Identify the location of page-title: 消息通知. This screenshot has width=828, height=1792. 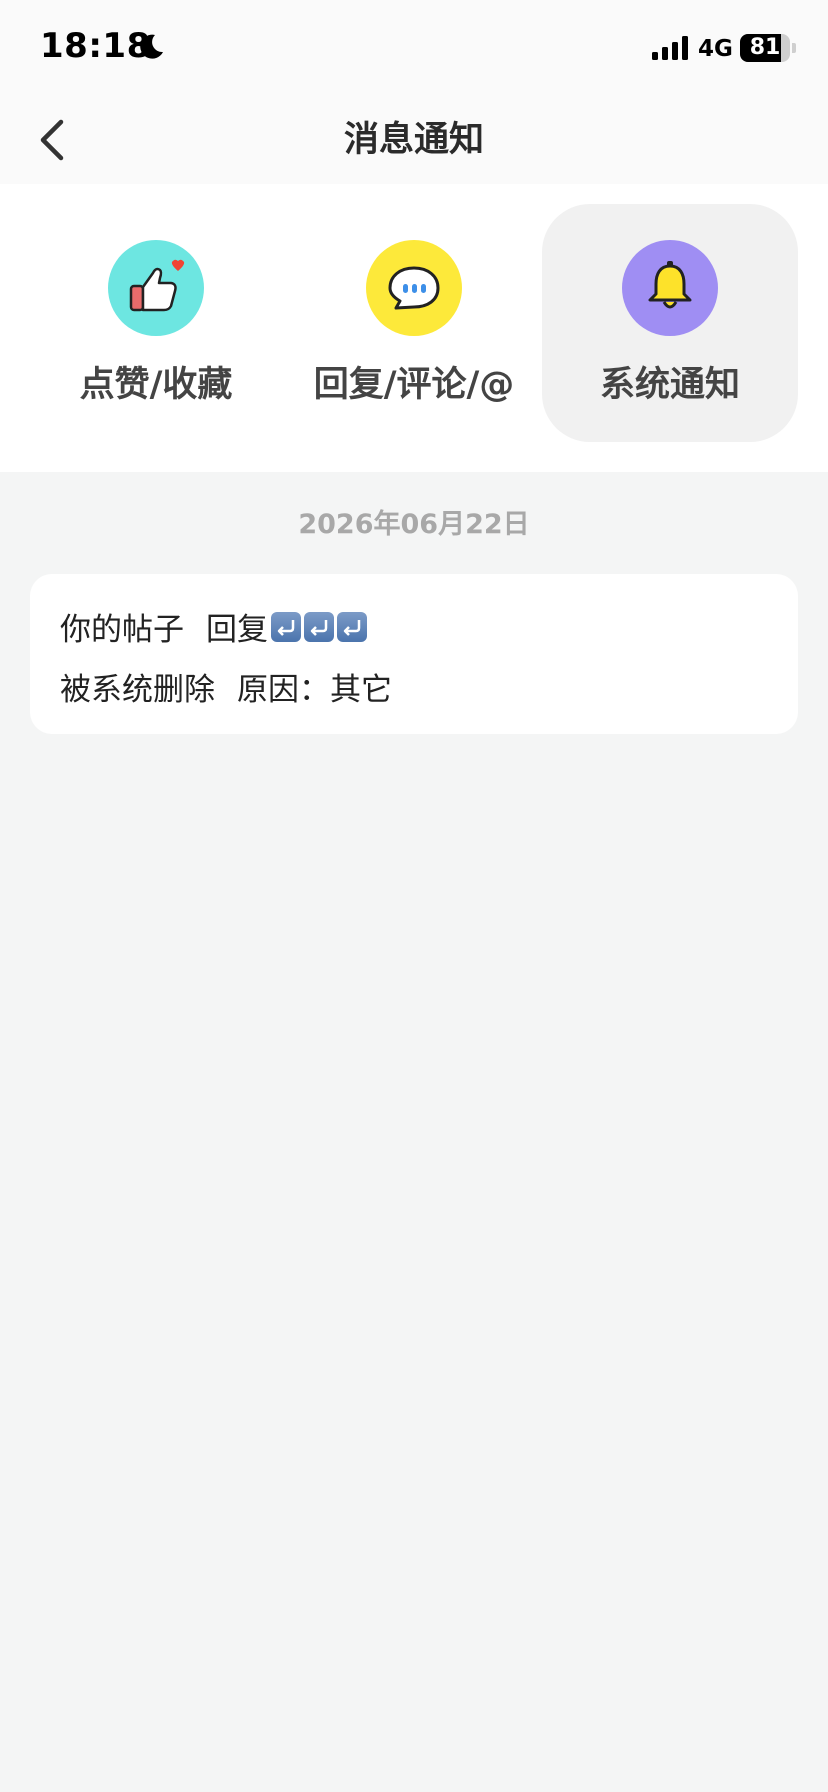
(413, 140).